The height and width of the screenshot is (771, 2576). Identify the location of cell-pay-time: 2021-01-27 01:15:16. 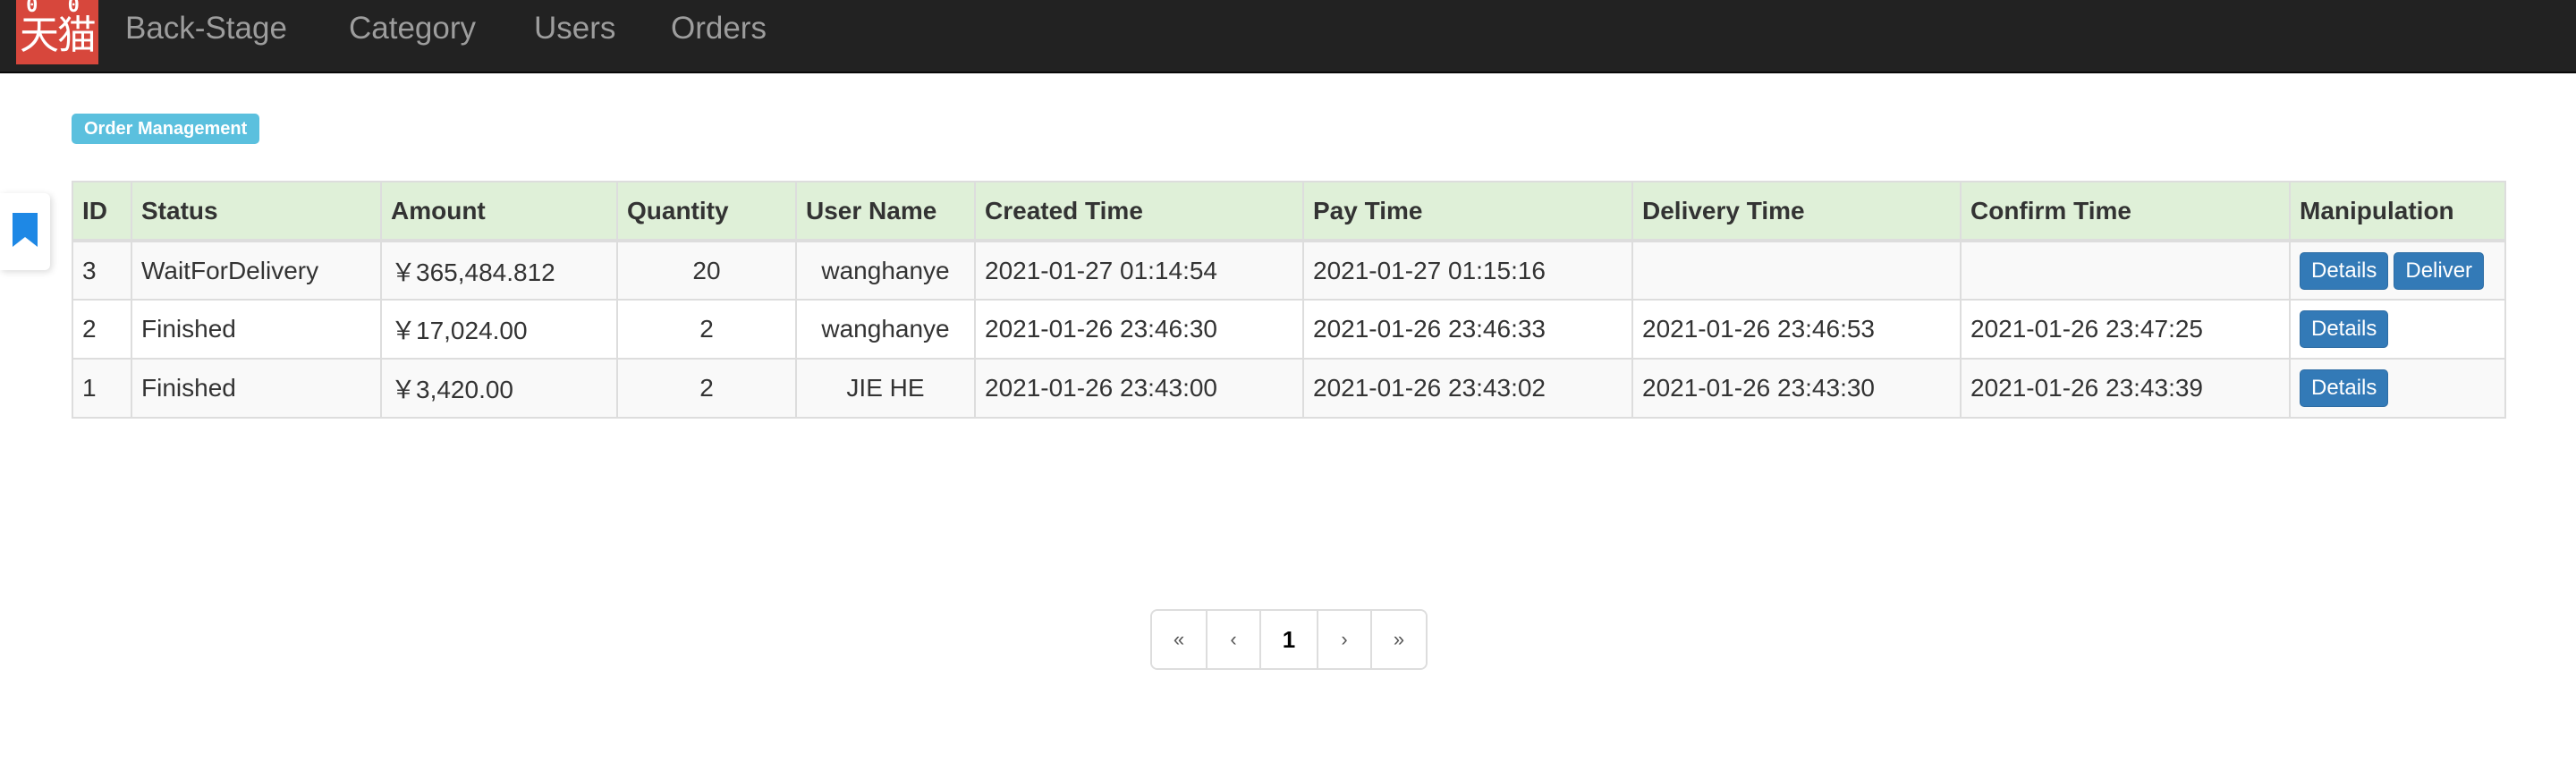
(1467, 270).